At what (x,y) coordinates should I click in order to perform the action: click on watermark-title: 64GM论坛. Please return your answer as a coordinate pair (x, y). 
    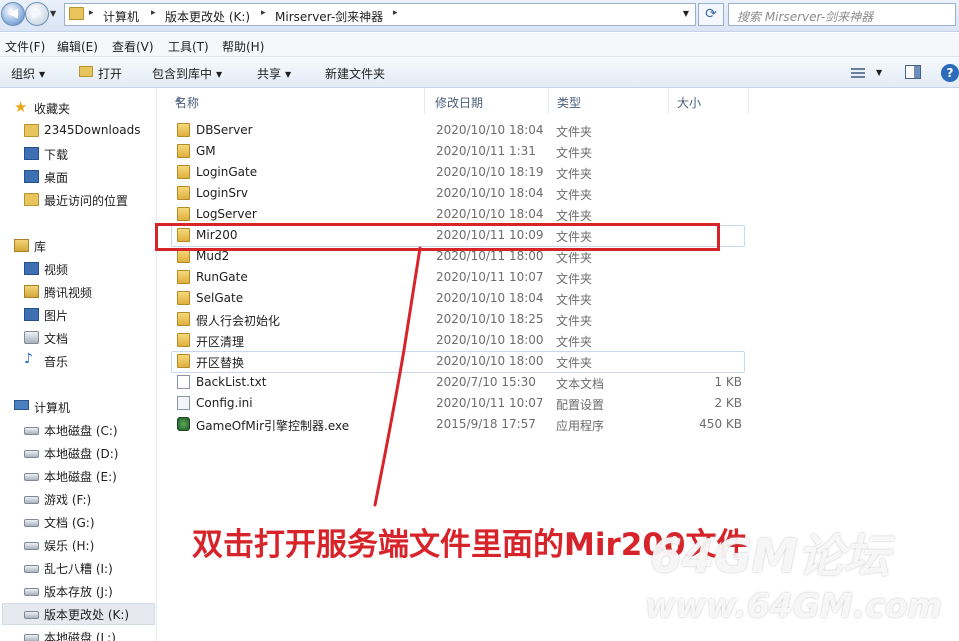
    Looking at the image, I should click on (770, 556).